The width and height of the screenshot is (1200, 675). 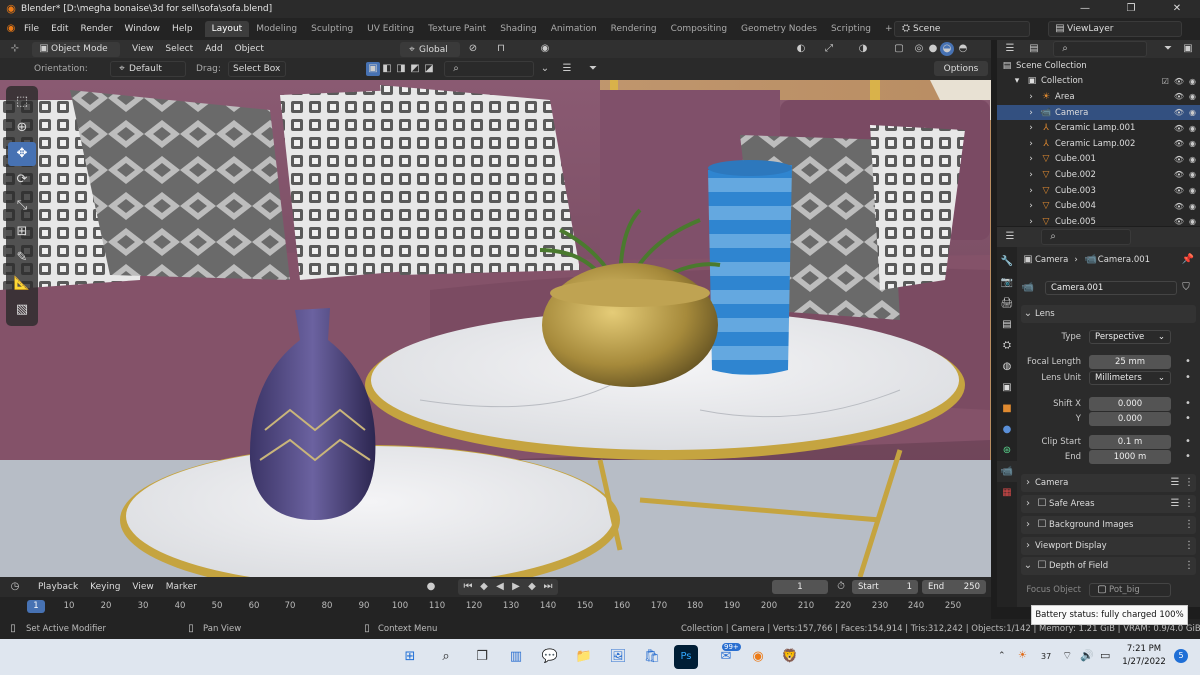 What do you see at coordinates (390, 29) in the screenshot?
I see `tab-uv-editing: UV Editing` at bounding box center [390, 29].